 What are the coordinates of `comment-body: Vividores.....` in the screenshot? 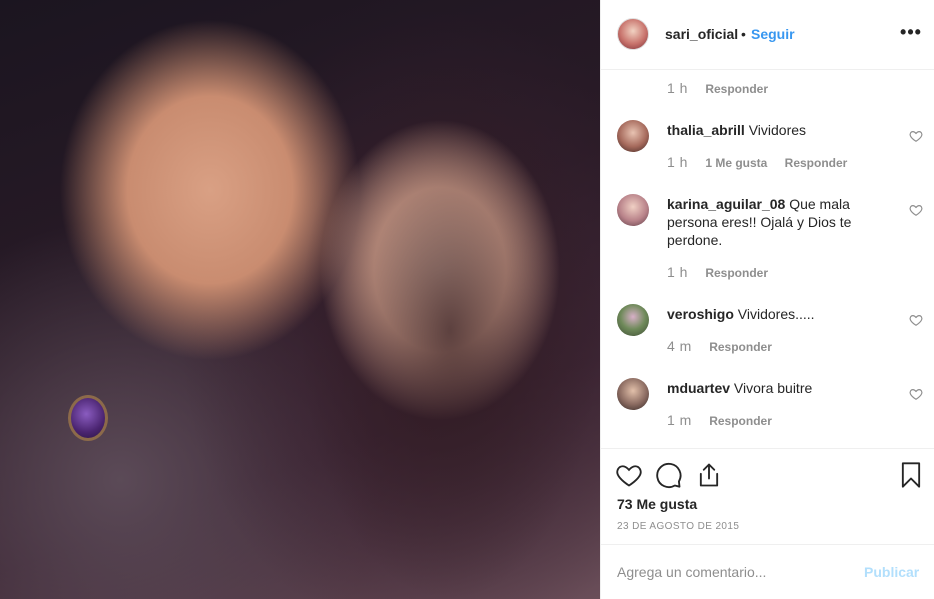 It's located at (776, 314).